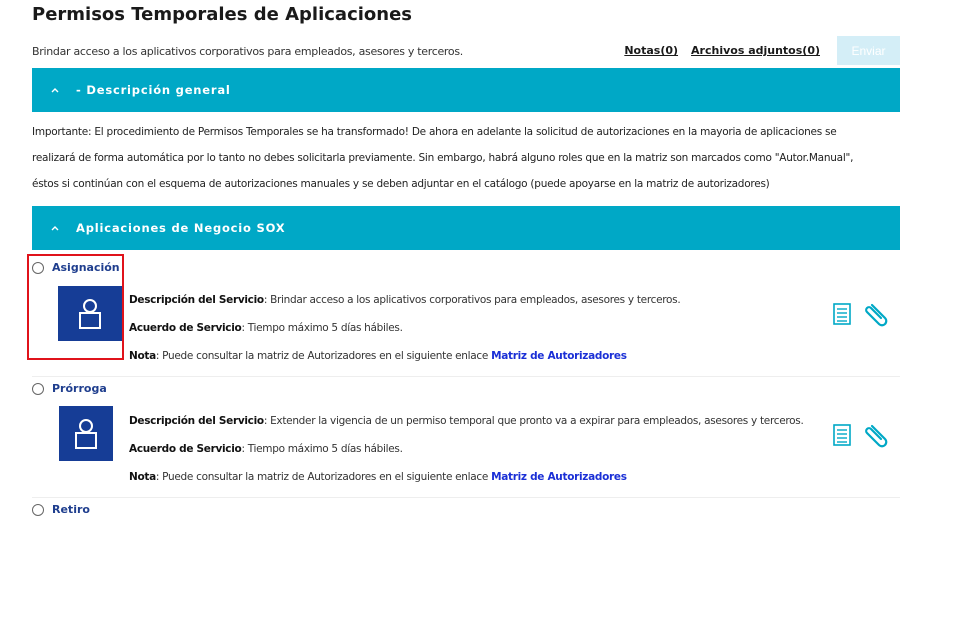 This screenshot has height=618, width=963. Describe the element at coordinates (222, 14) in the screenshot. I see `page-title: Permisos Temporales de Aplicaciones` at that location.